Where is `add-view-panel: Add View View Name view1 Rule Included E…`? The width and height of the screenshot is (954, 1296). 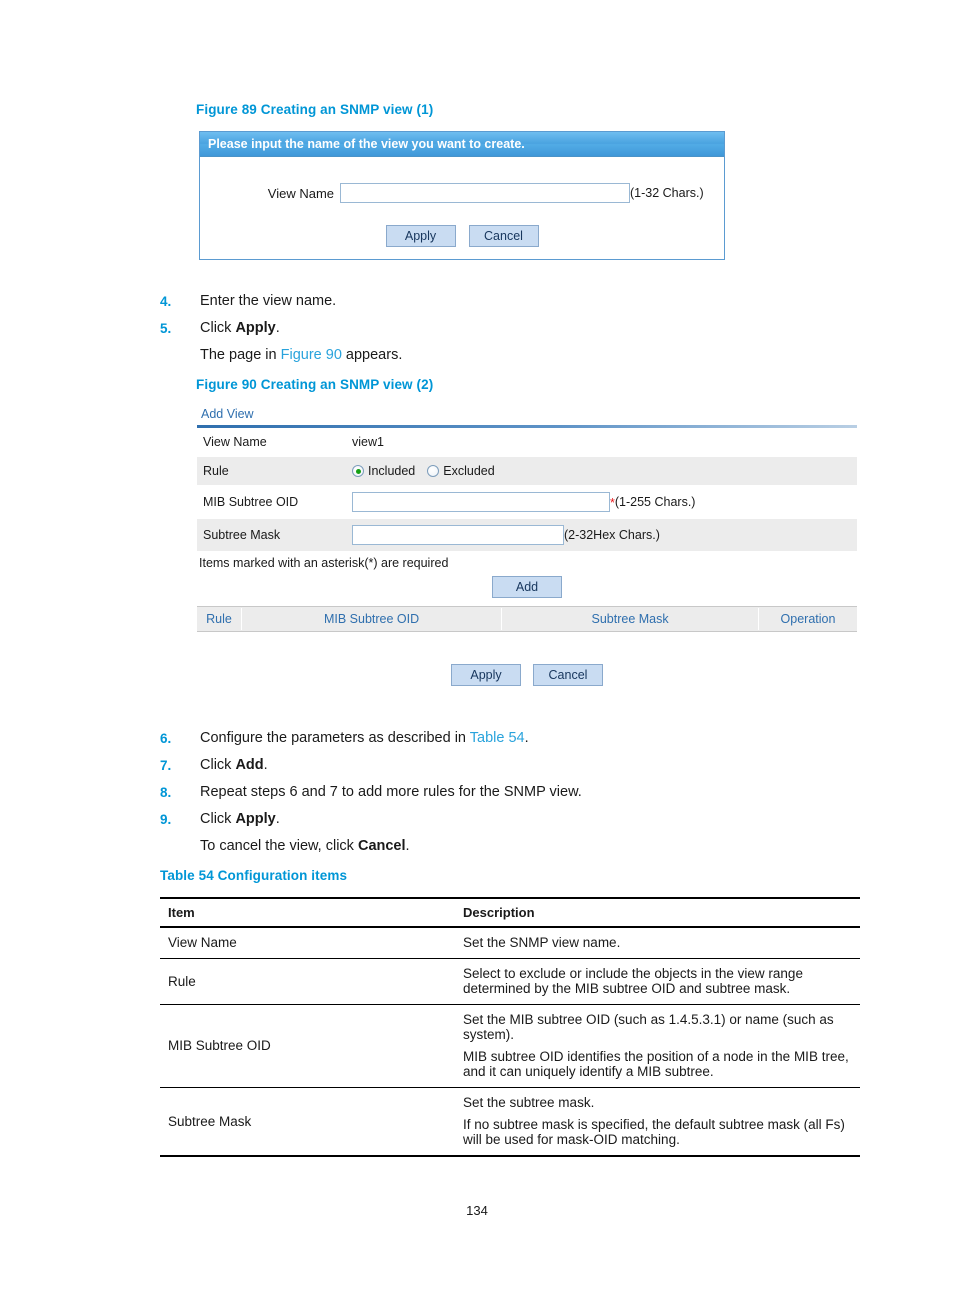
add-view-panel: Add View View Name view1 Rule Included E… is located at coordinates (527, 546).